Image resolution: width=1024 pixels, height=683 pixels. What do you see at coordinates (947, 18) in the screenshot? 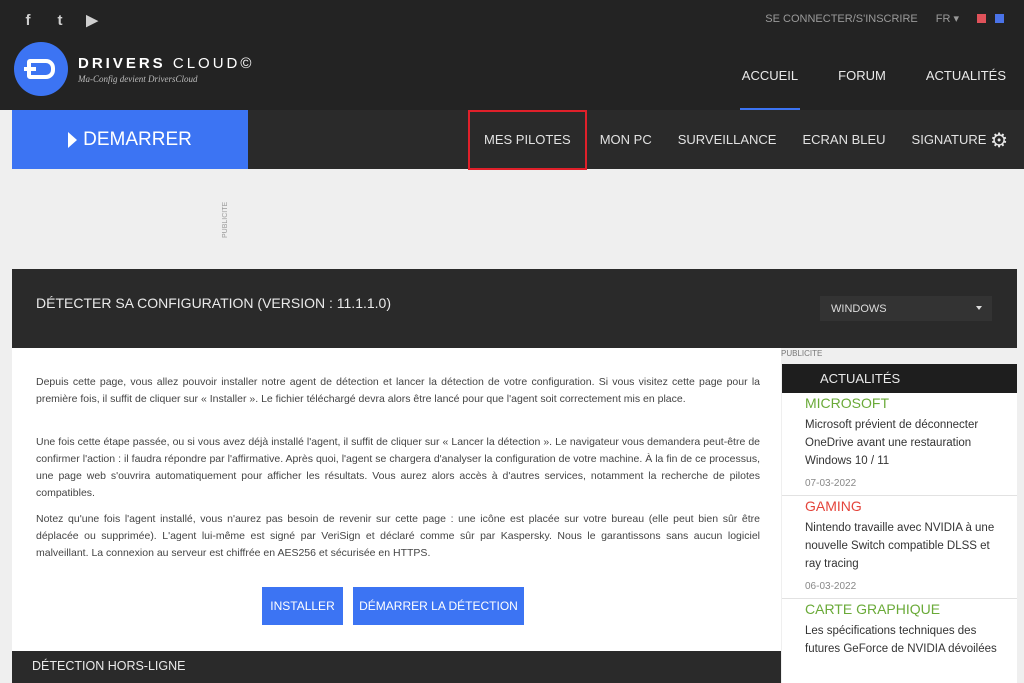
I see `language-select: FR ▾` at bounding box center [947, 18].